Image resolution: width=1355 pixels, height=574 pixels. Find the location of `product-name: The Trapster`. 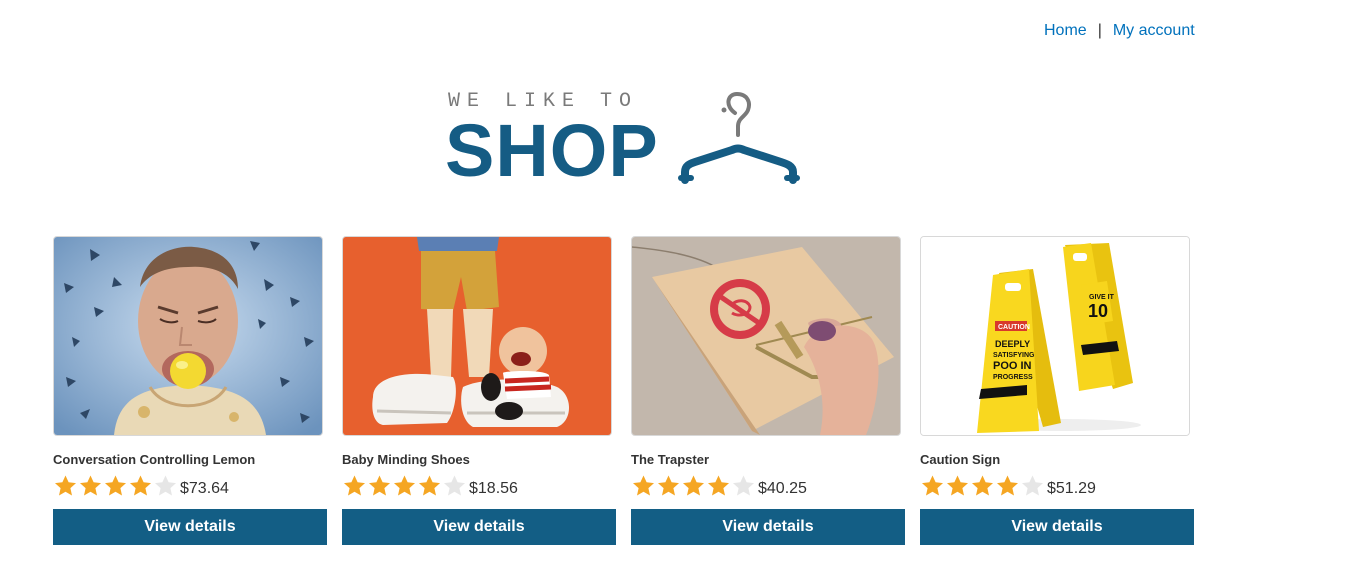

product-name: The Trapster is located at coordinates (768, 460).